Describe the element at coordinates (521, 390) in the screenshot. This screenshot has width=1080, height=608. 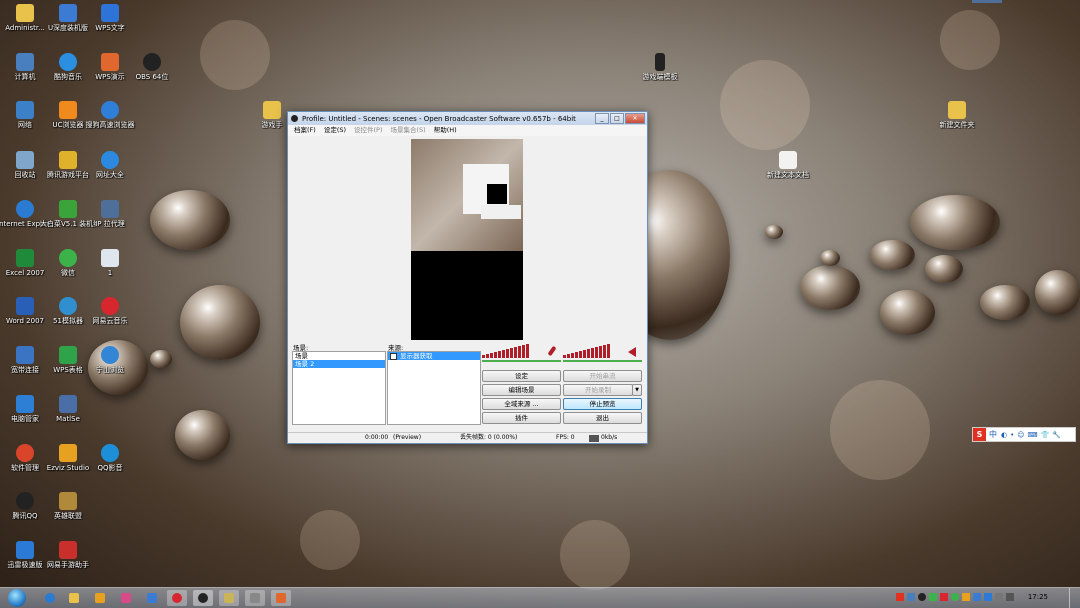
I see `edit-scene-button: 编辑场景` at that location.